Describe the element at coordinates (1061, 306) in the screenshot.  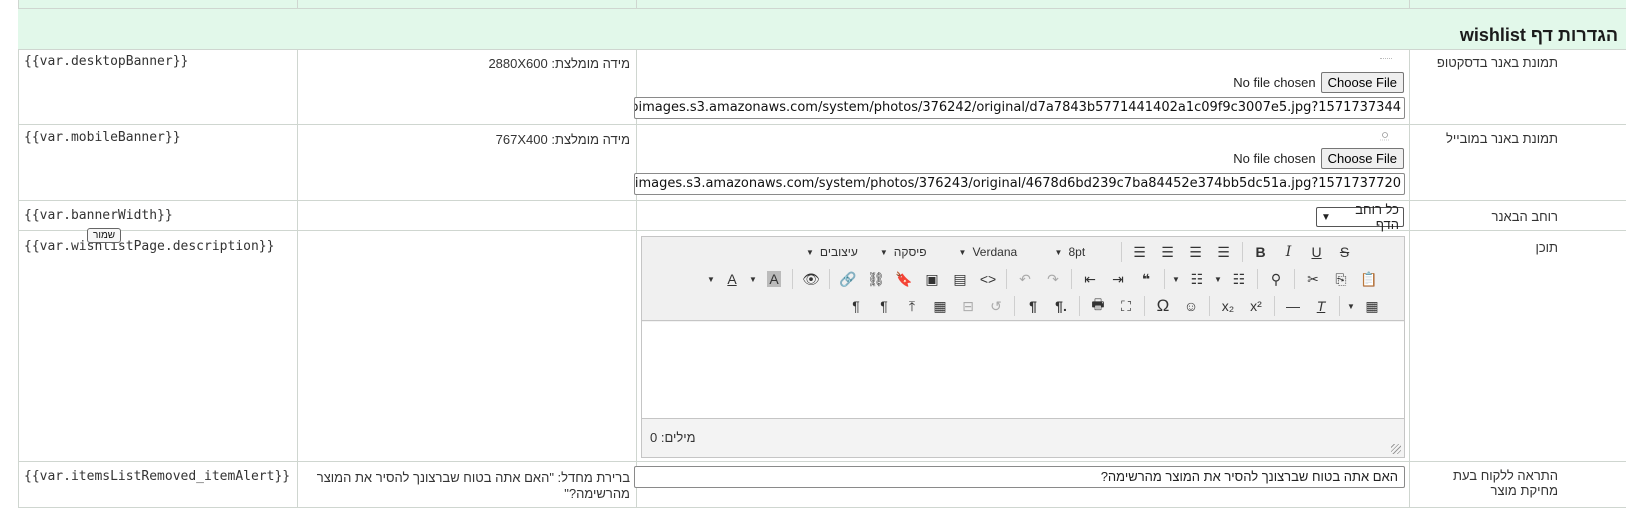
I see `rtl-icon: ¶.` at that location.